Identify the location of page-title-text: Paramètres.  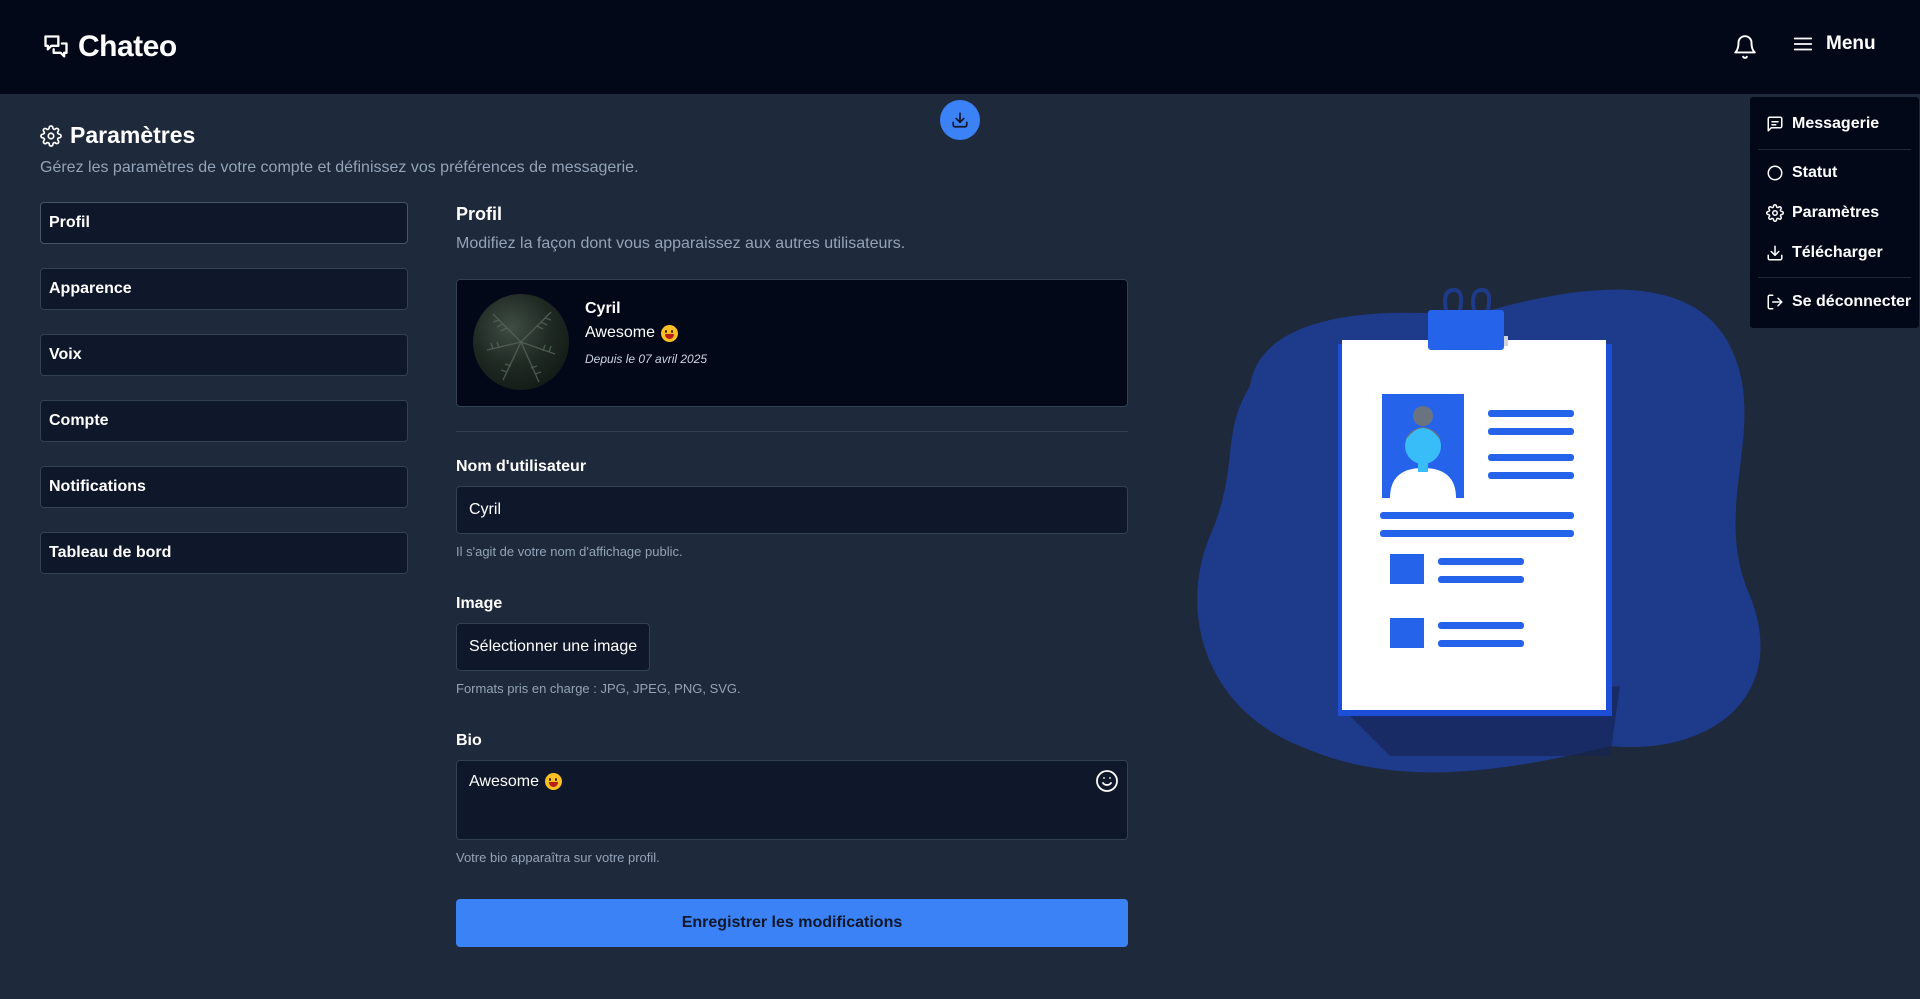
(133, 135).